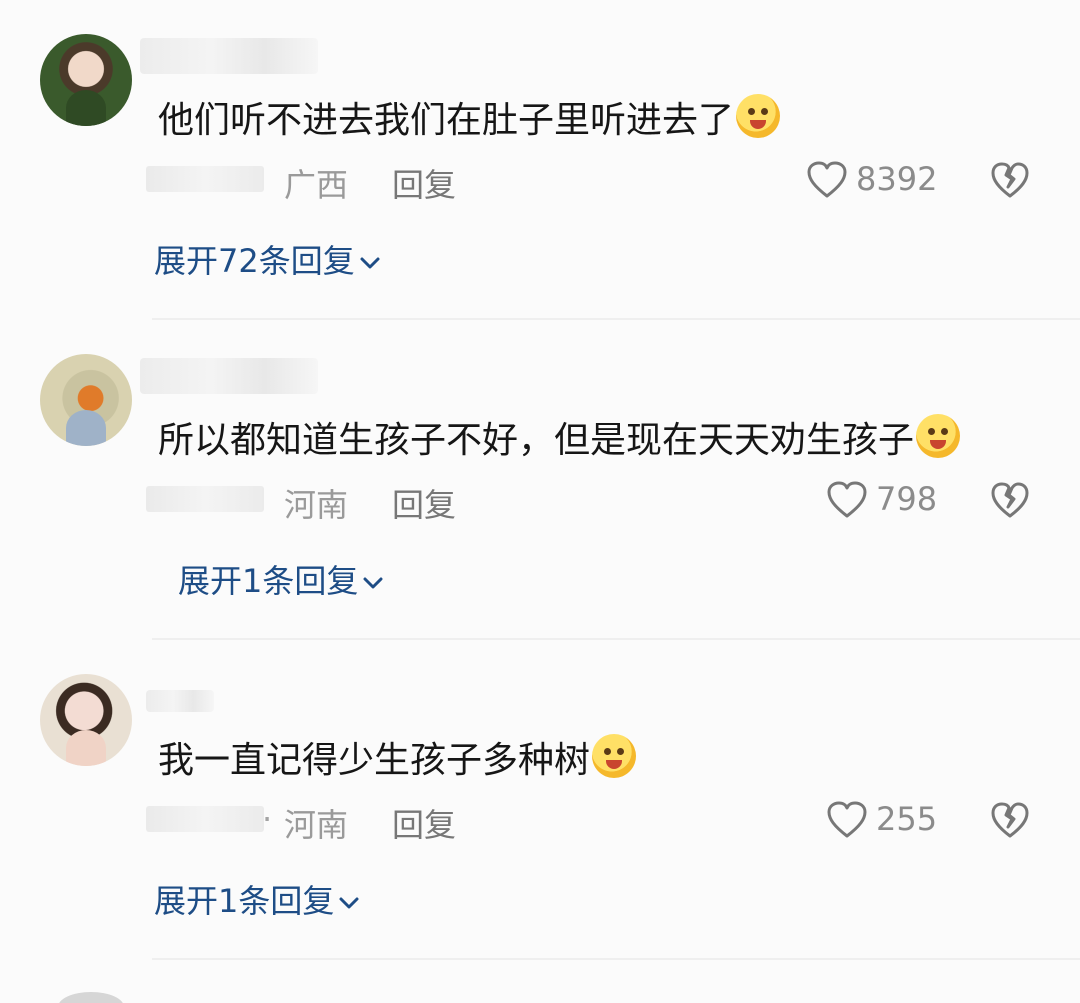  I want to click on dizzy-smile-emoji, so click(938, 436).